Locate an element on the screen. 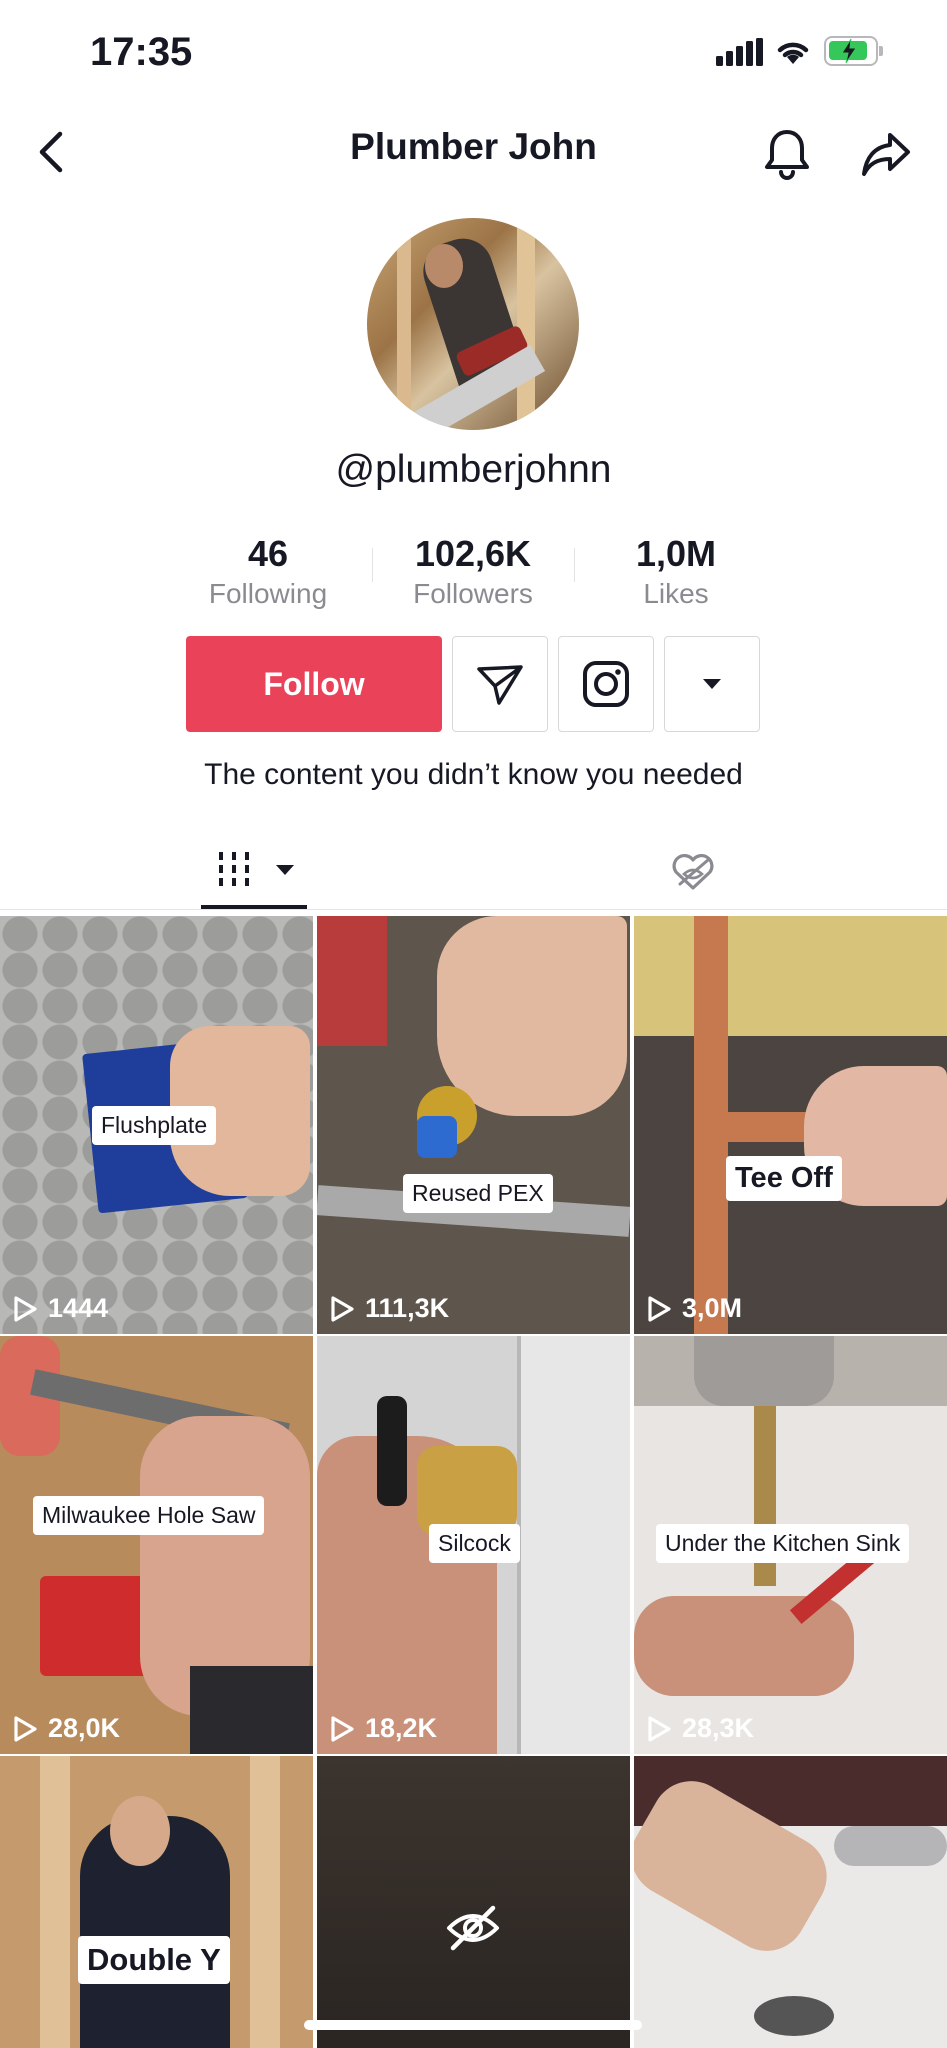 This screenshot has height=2048, width=947. video-caption: Reused PEX is located at coordinates (478, 1193).